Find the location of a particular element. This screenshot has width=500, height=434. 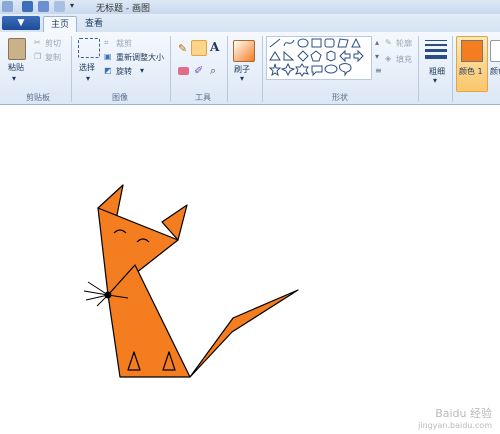

brush-icon is located at coordinates (244, 51).